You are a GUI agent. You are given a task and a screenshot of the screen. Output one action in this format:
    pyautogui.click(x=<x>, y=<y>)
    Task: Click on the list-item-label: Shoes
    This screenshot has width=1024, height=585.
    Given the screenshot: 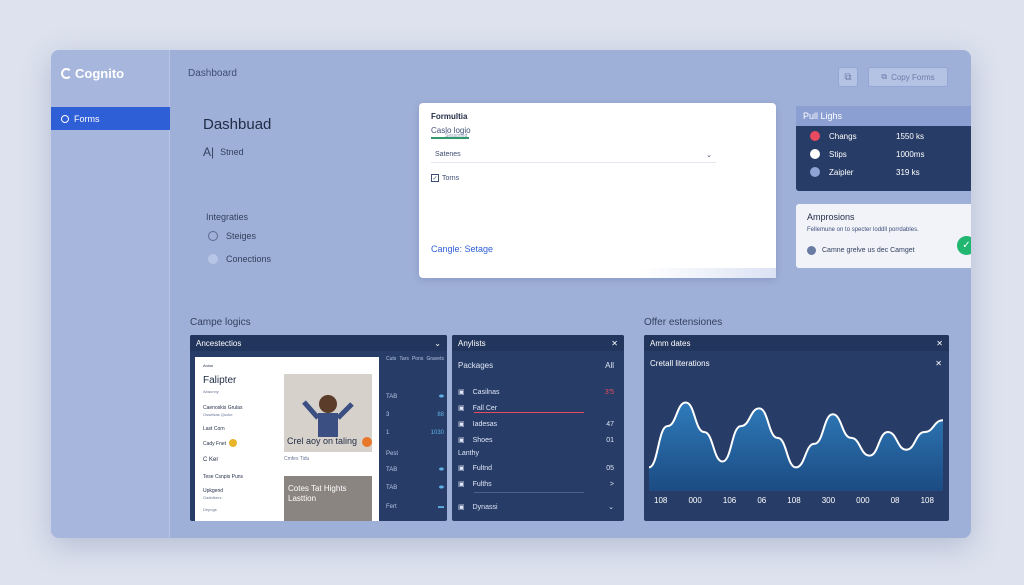 What is the action you would take?
    pyautogui.click(x=482, y=440)
    